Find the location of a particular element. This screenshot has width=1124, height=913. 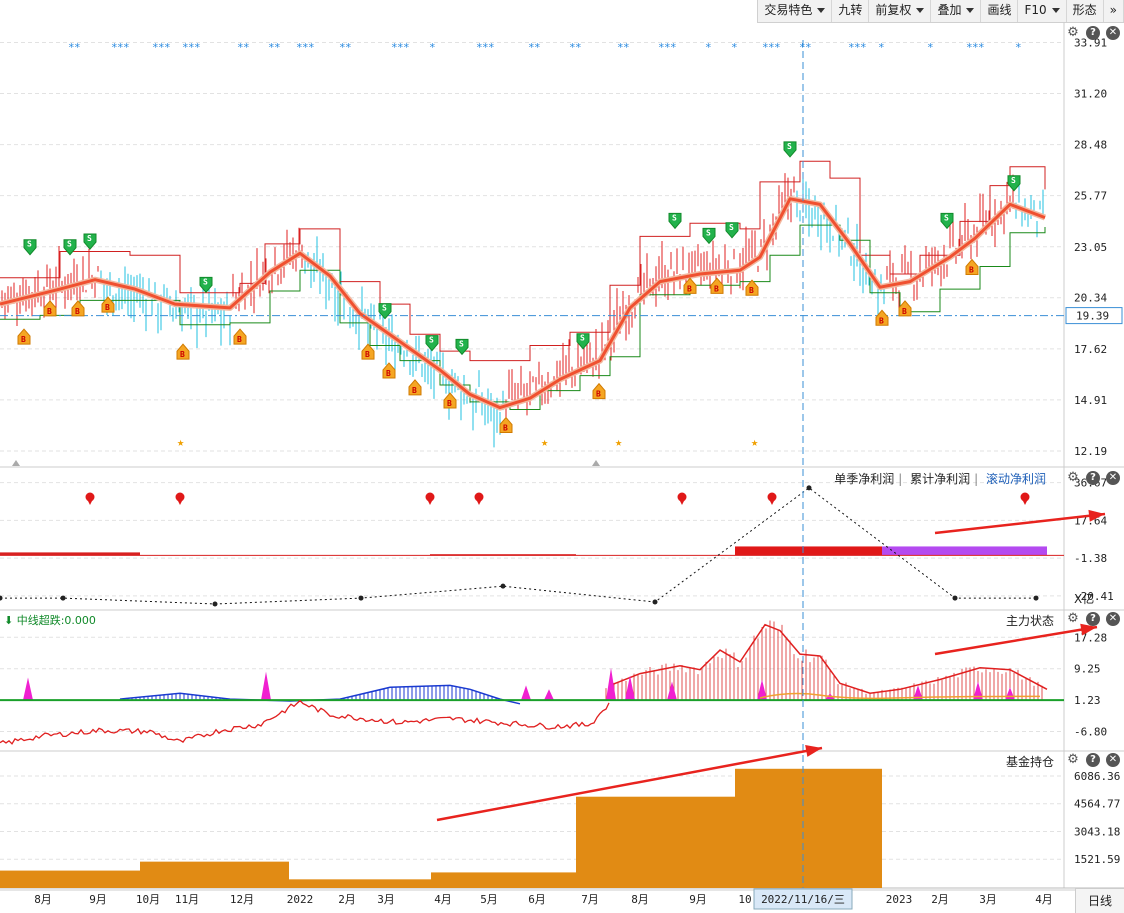

scroll-left-icon is located at coordinates (16, 463).